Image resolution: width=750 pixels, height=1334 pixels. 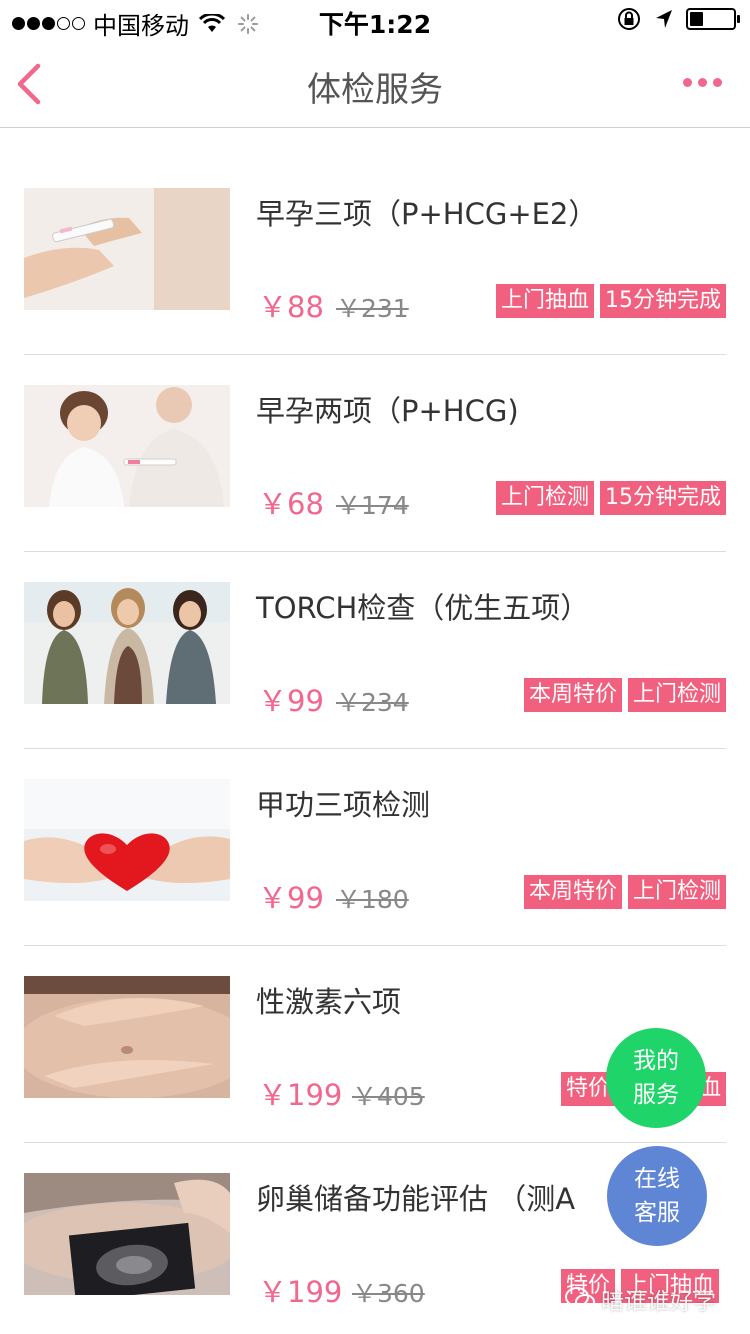 I want to click on rotation-lock-icon, so click(x=629, y=19).